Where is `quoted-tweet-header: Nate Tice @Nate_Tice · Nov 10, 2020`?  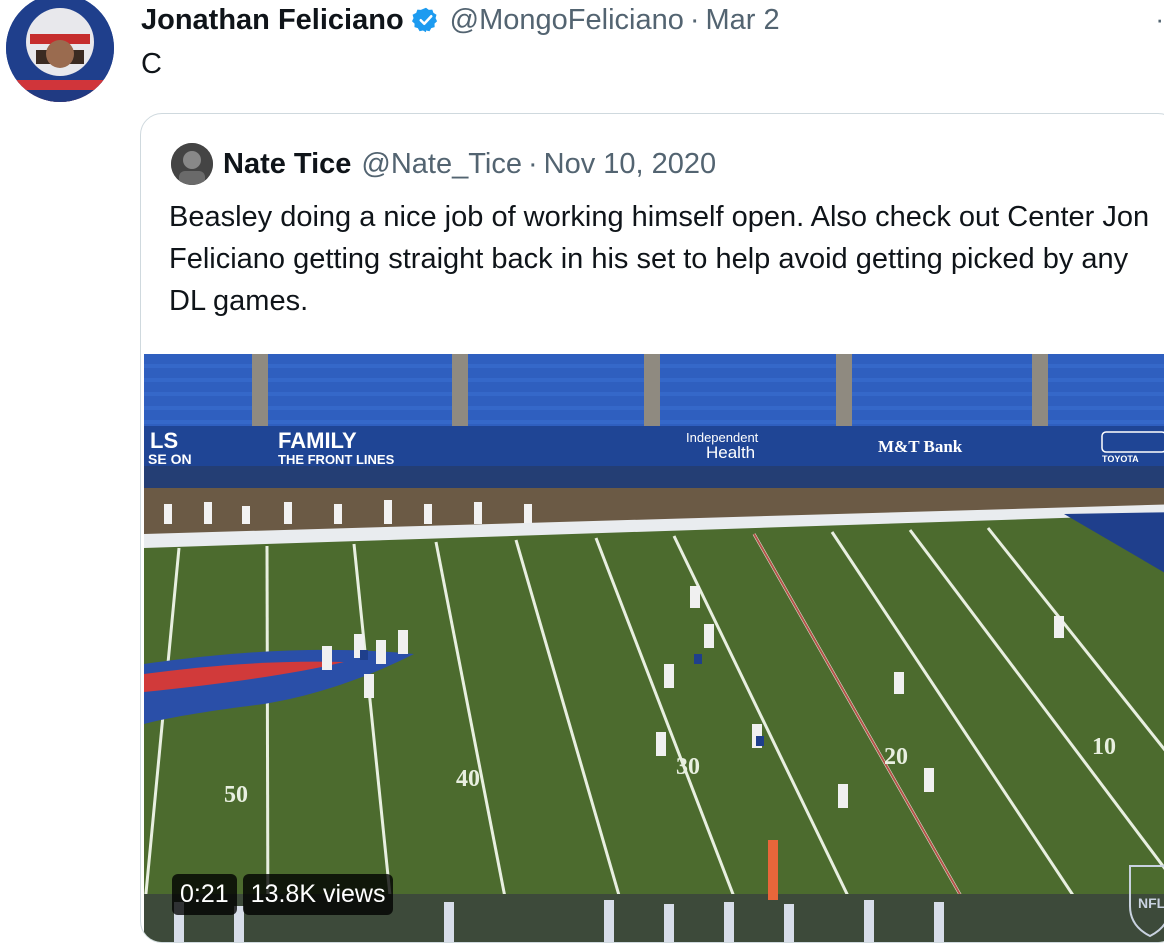
quoted-tweet-header: Nate Tice @Nate_Tice · Nov 10, 2020 is located at coordinates (443, 164).